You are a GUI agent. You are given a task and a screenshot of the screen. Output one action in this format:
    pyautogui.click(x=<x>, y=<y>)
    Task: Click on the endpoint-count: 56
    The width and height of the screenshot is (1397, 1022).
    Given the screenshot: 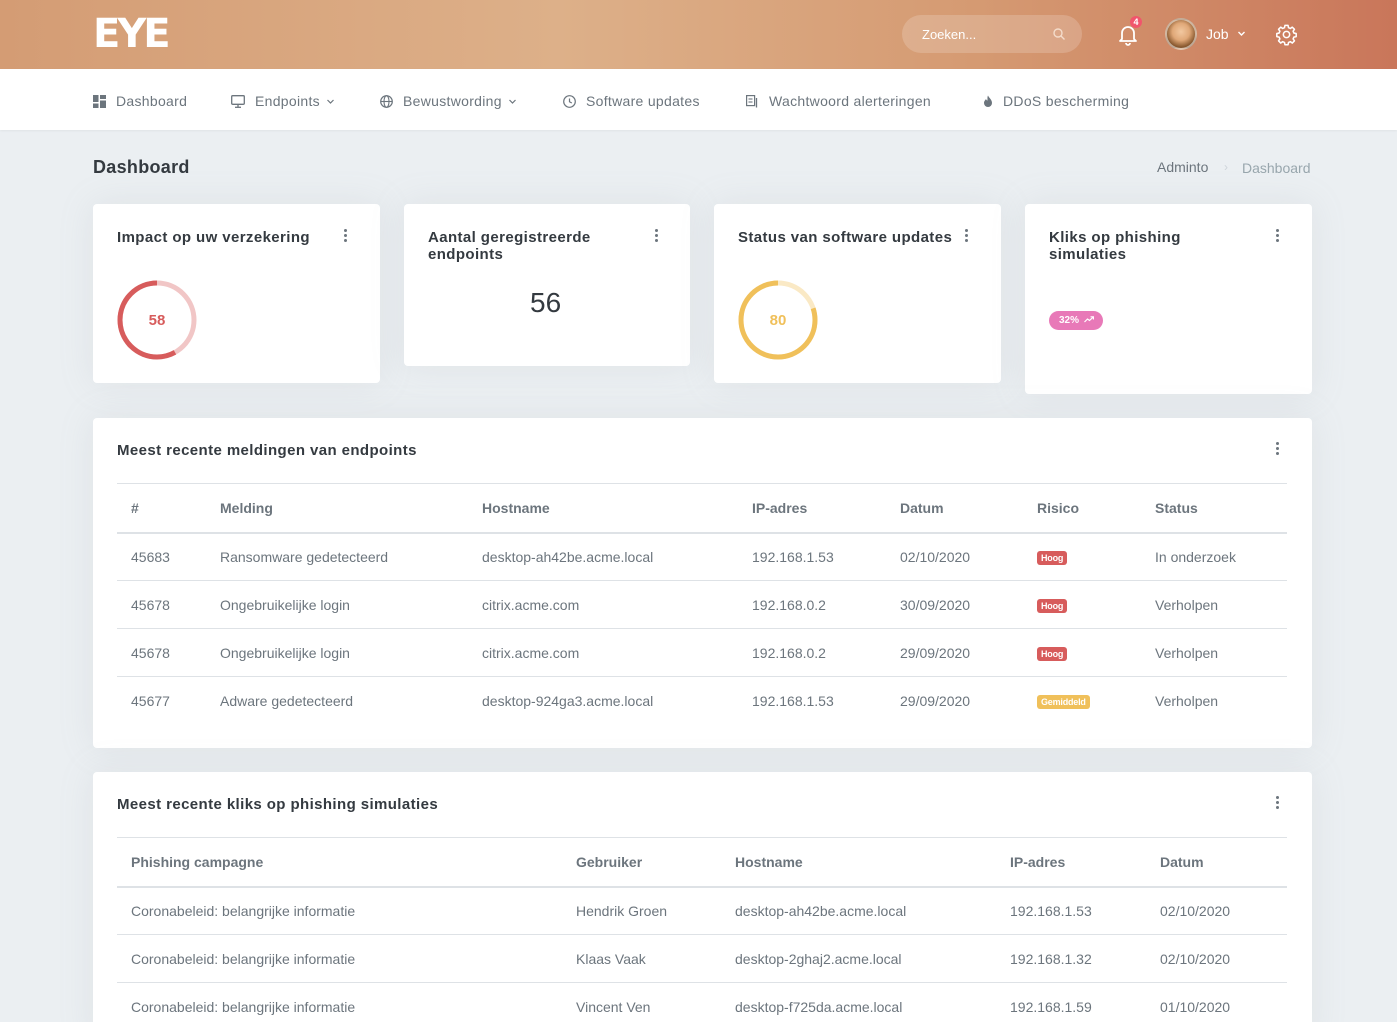 What is the action you would take?
    pyautogui.click(x=546, y=302)
    